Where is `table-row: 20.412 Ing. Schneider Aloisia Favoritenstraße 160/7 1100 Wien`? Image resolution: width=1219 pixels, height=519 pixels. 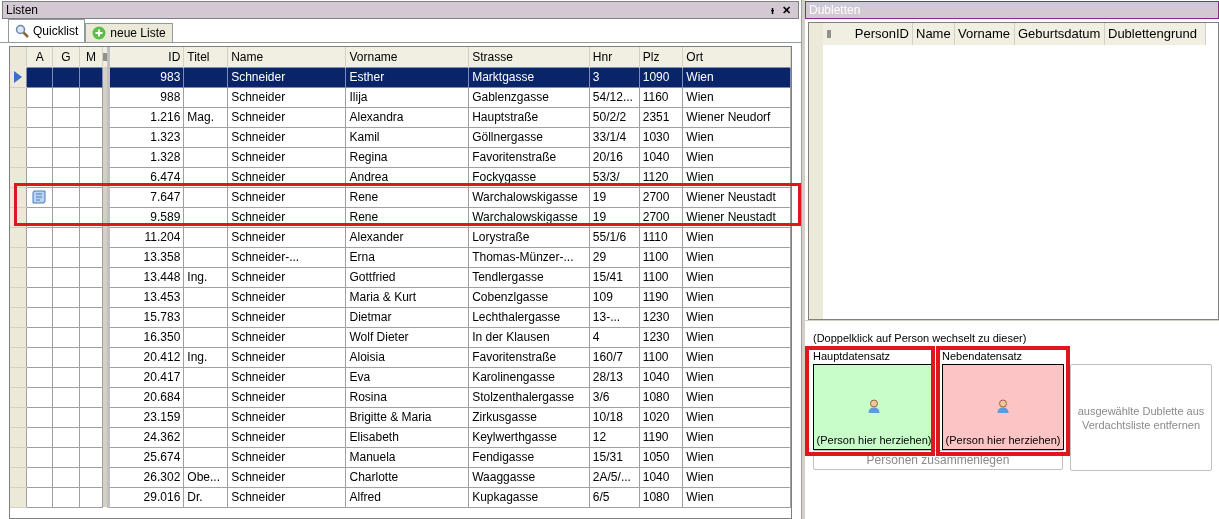
table-row: 20.412 Ing. Schneider Aloisia Favoritenstraße 160/7 1100 Wien is located at coordinates (400, 357).